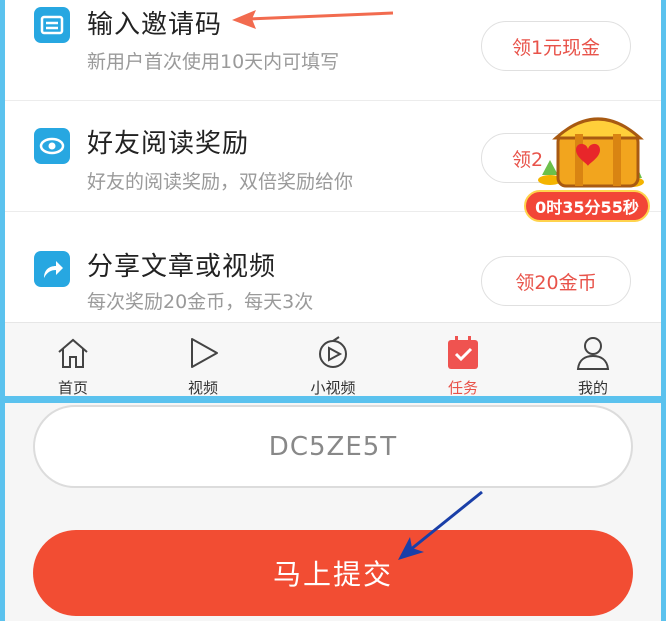 The height and width of the screenshot is (621, 666). What do you see at coordinates (52, 146) in the screenshot?
I see `eye-icon` at bounding box center [52, 146].